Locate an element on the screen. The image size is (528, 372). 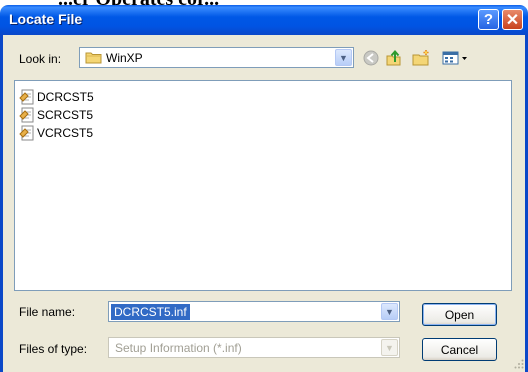
up-one-level-button is located at coordinates (394, 58).